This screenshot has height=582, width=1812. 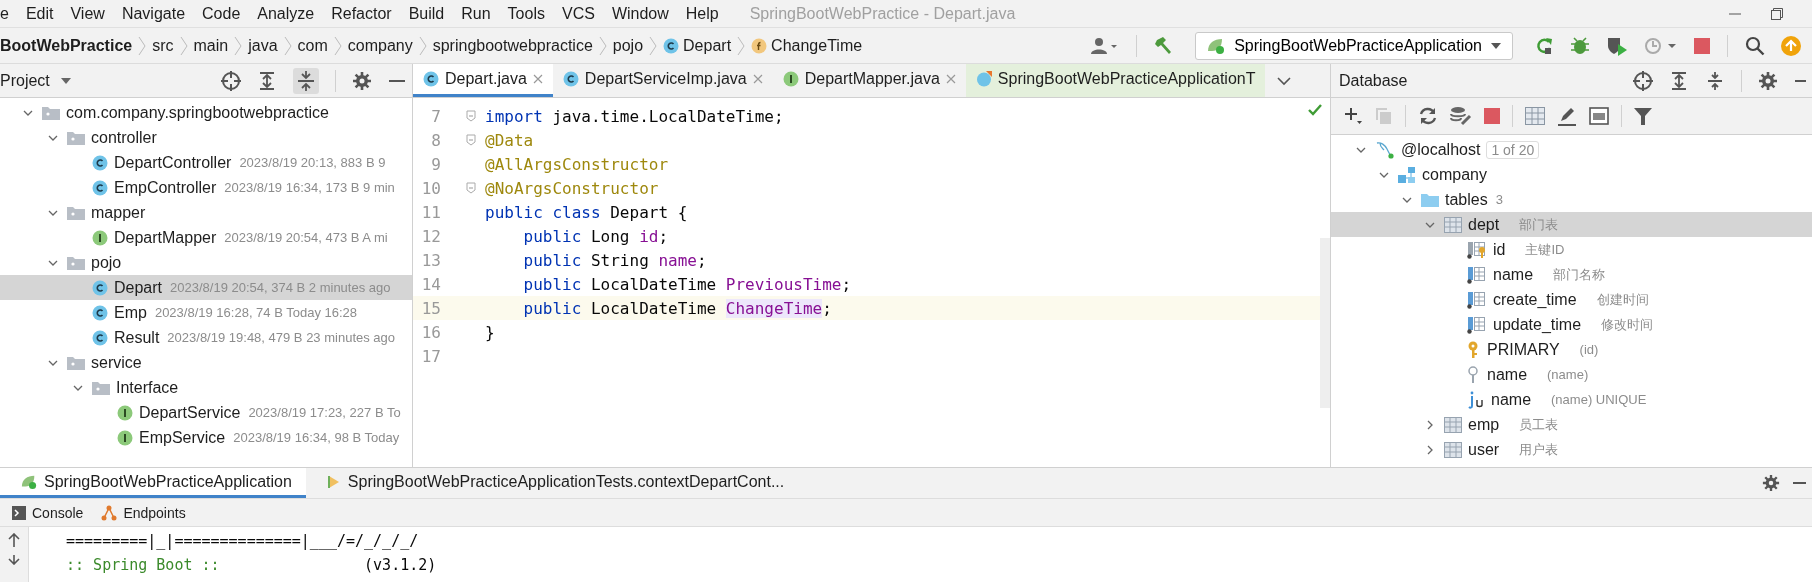 What do you see at coordinates (1513, 149) in the screenshot?
I see `counter-badge: 1 of 20` at bounding box center [1513, 149].